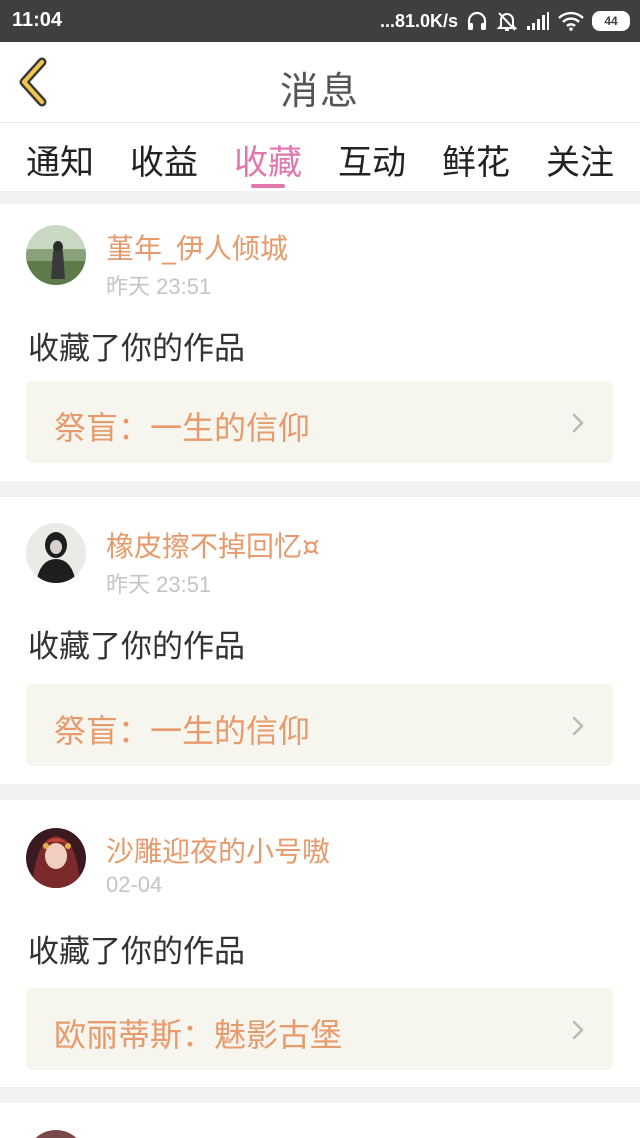 This screenshot has width=640, height=1138. What do you see at coordinates (60, 157) in the screenshot?
I see `tab-notifications: 通知` at bounding box center [60, 157].